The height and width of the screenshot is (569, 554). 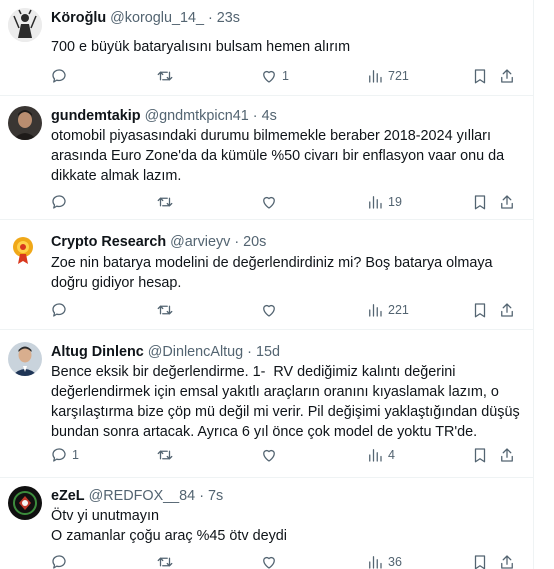 What do you see at coordinates (395, 202) in the screenshot?
I see `view-count: 19` at bounding box center [395, 202].